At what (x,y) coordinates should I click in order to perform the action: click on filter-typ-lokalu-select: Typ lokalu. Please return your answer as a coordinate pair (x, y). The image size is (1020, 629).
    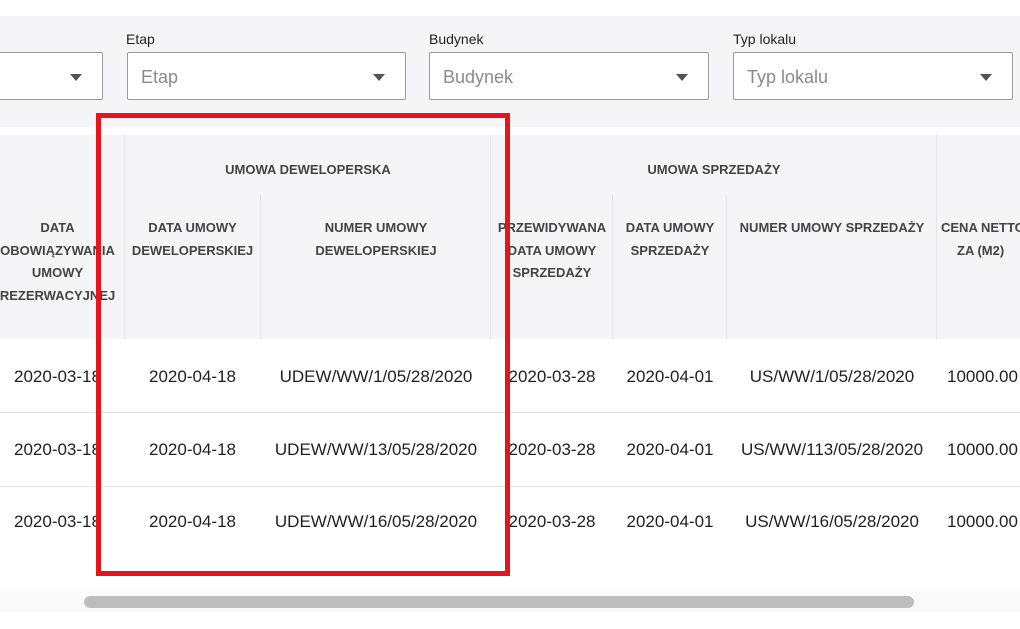
    Looking at the image, I should click on (873, 76).